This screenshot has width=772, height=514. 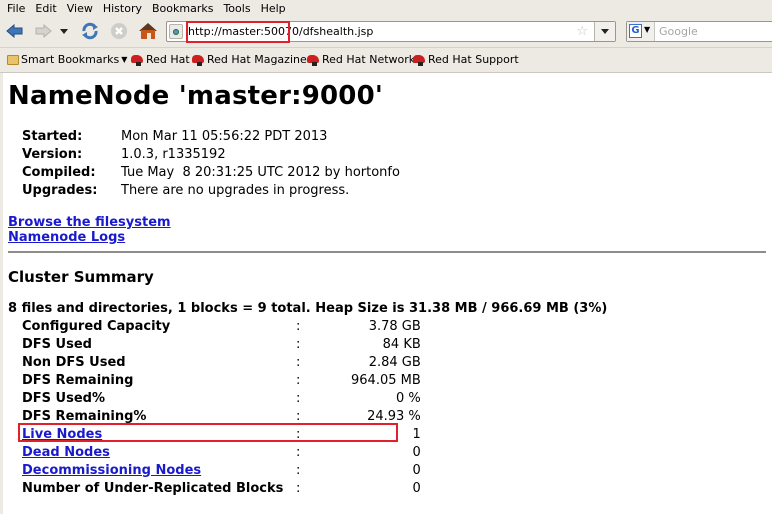 I want to click on stat-label: Number of Under-Replicated Blocks, so click(x=153, y=488).